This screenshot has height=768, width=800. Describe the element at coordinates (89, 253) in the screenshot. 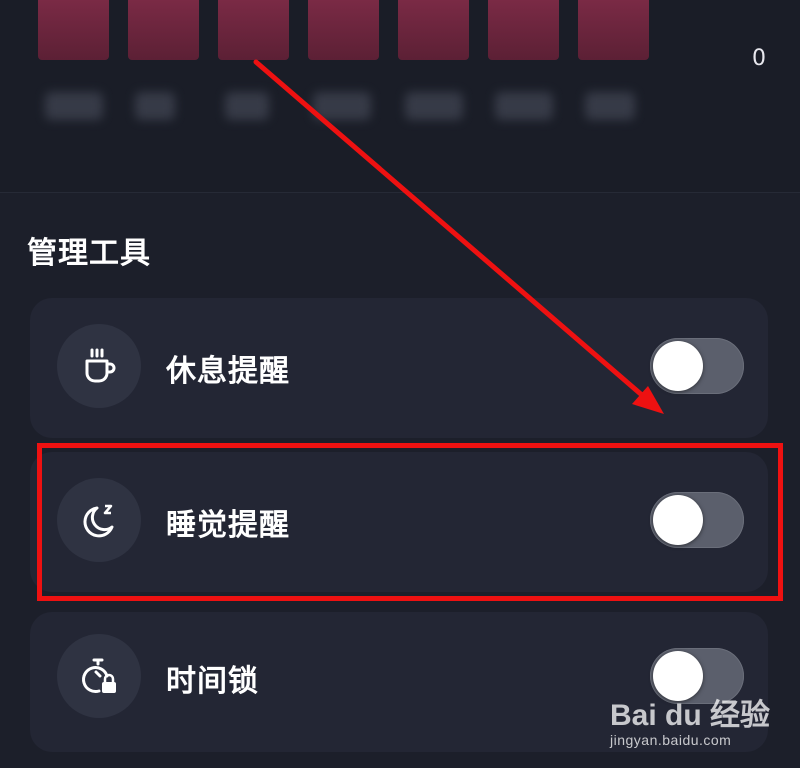

I see `section-title: 管理工具` at that location.